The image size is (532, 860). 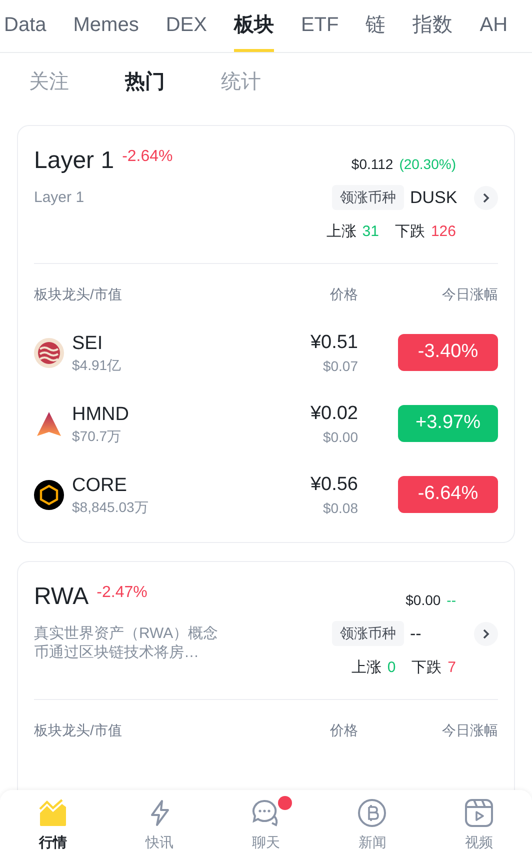 What do you see at coordinates (25, 32) in the screenshot?
I see `category-tab: Data` at bounding box center [25, 32].